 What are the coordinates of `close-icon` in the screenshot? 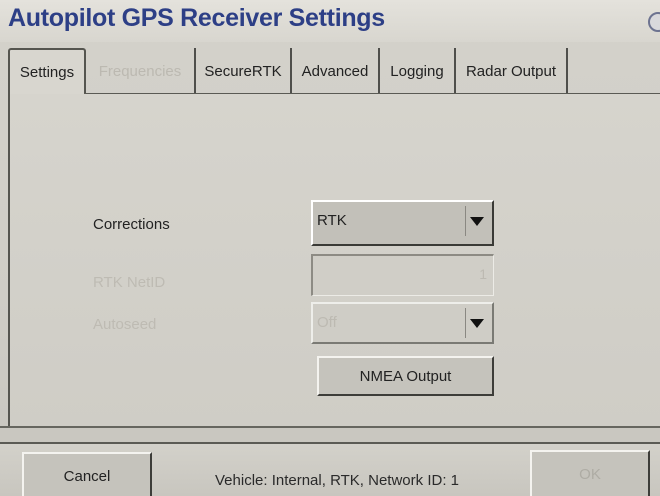 It's located at (654, 22).